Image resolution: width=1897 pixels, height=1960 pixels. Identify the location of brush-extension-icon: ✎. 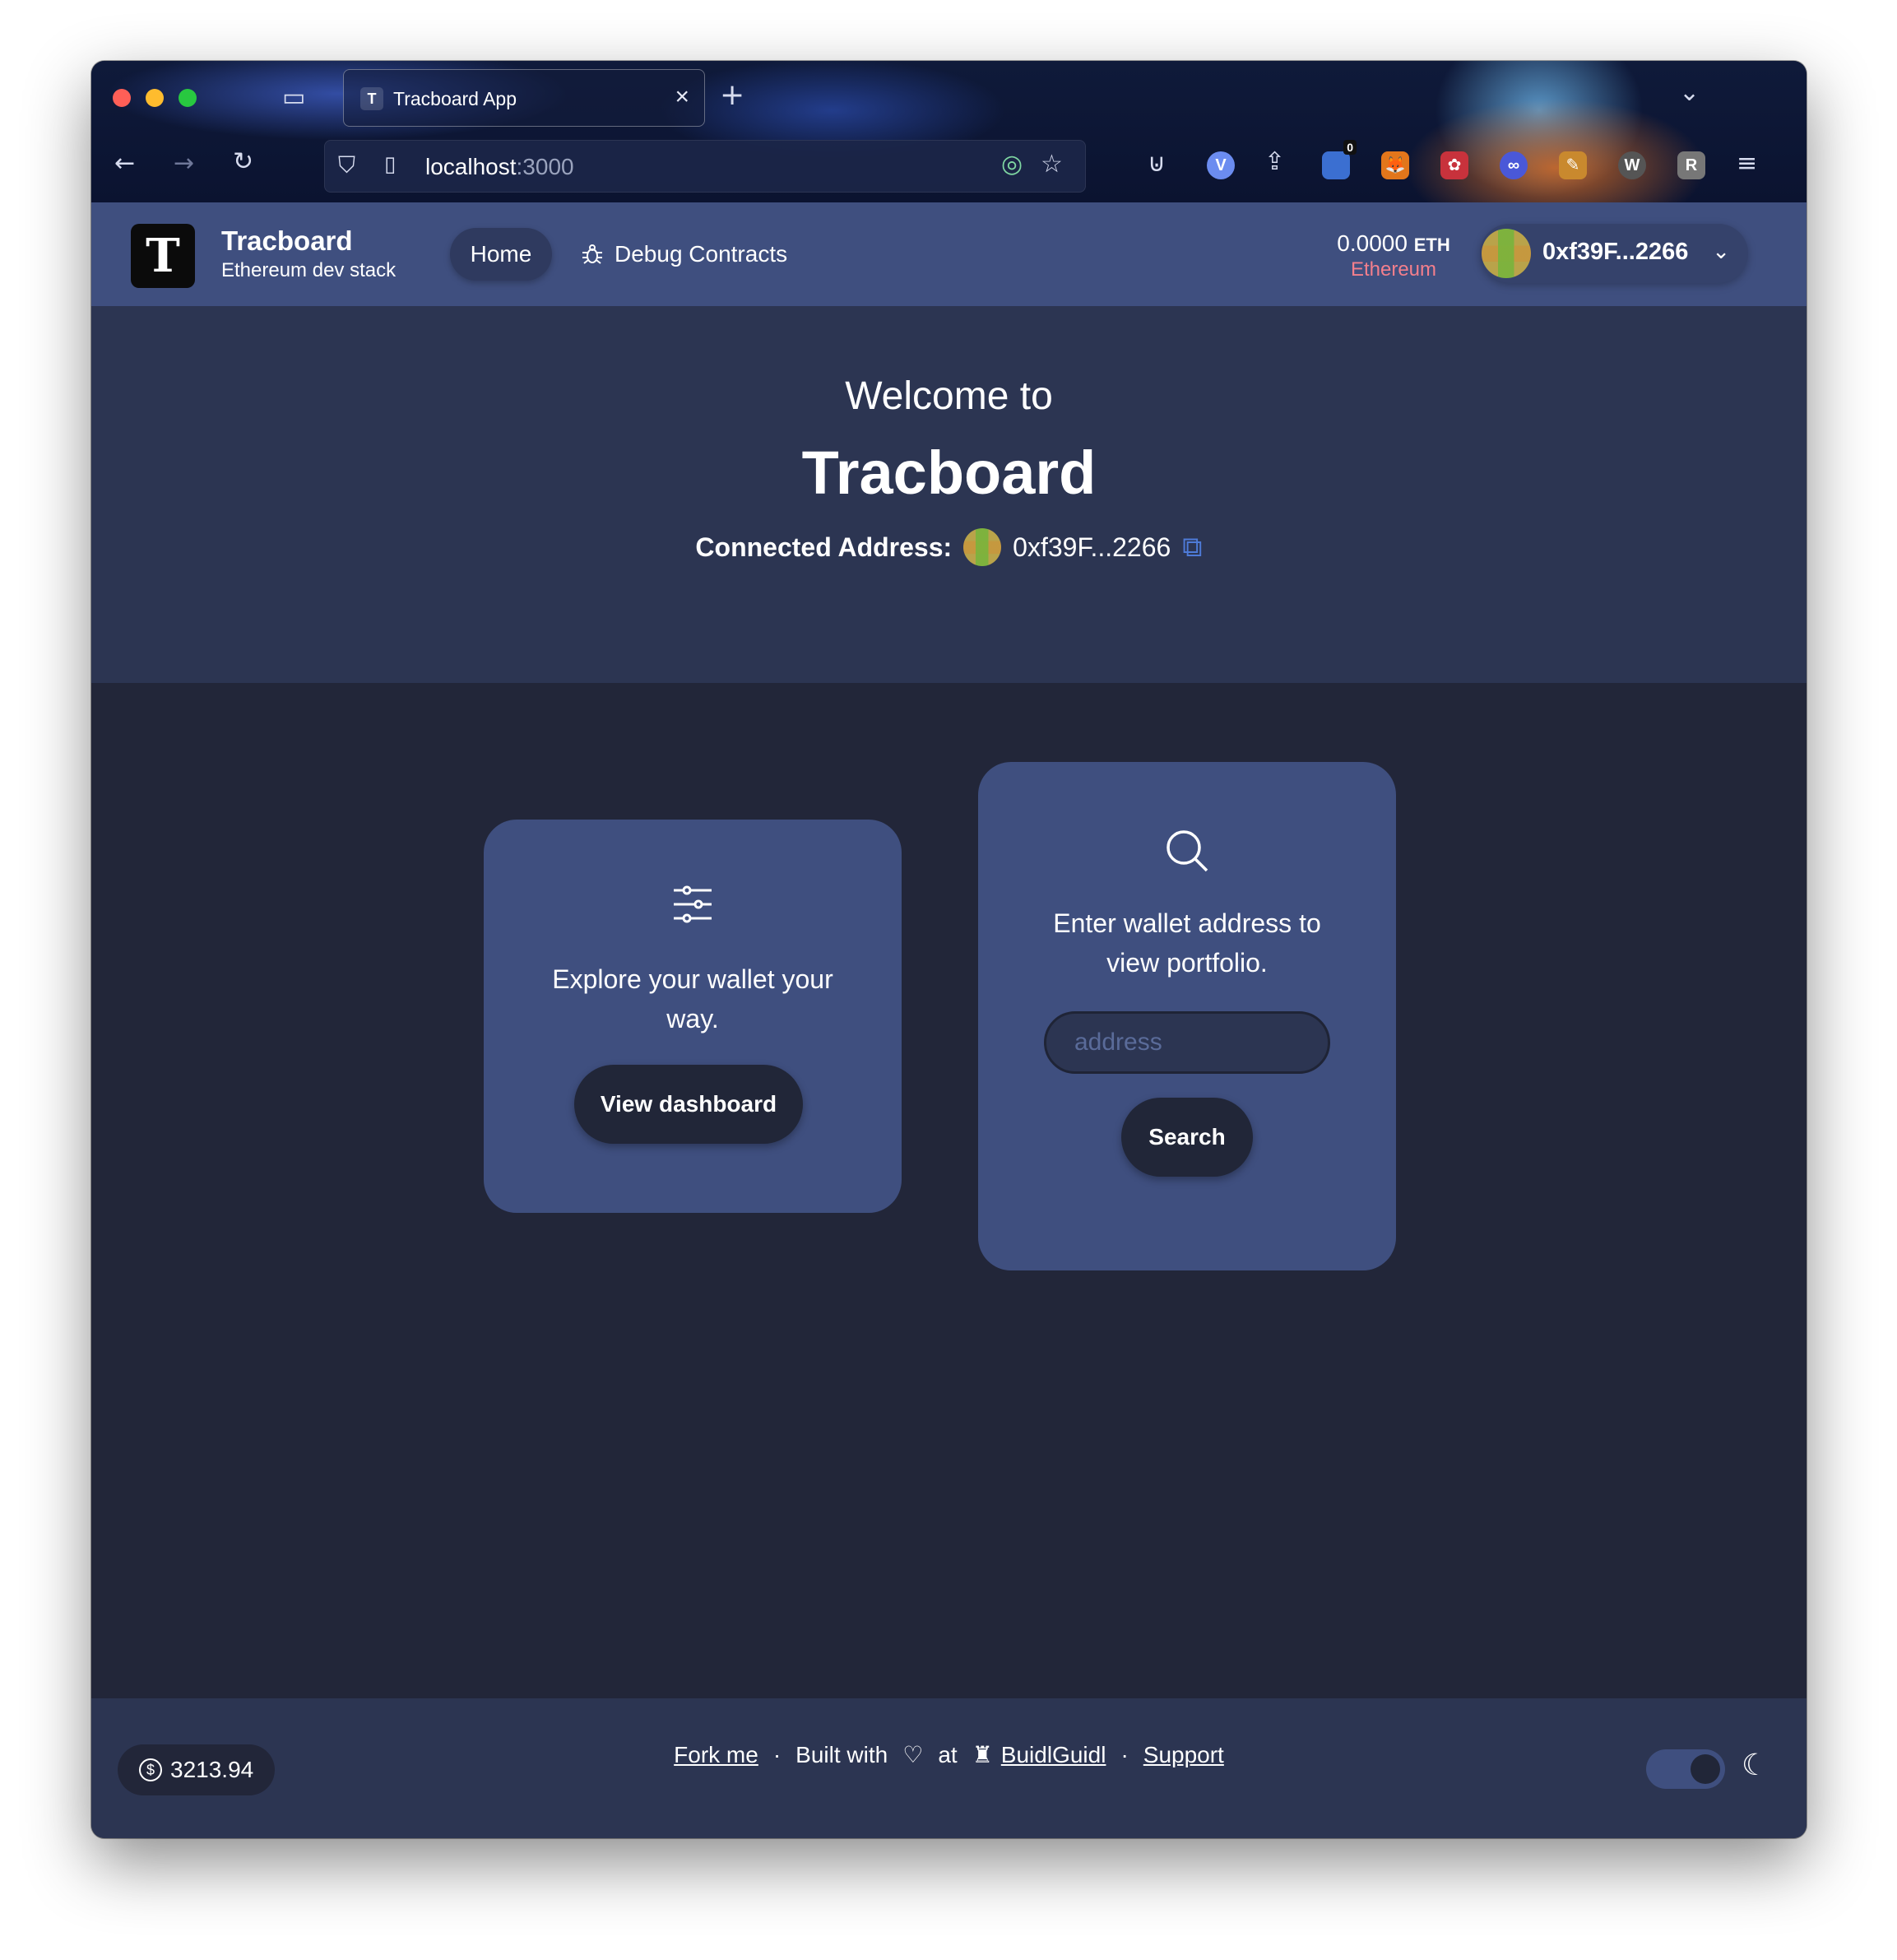
(1573, 165).